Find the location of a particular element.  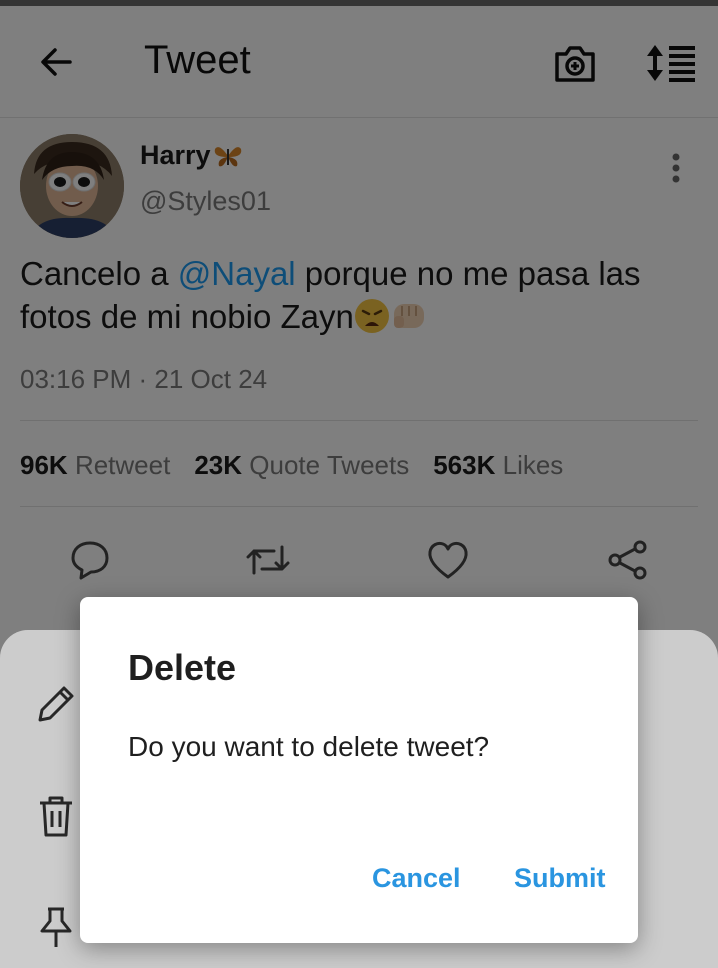

dialog-title: Delete is located at coordinates (182, 667).